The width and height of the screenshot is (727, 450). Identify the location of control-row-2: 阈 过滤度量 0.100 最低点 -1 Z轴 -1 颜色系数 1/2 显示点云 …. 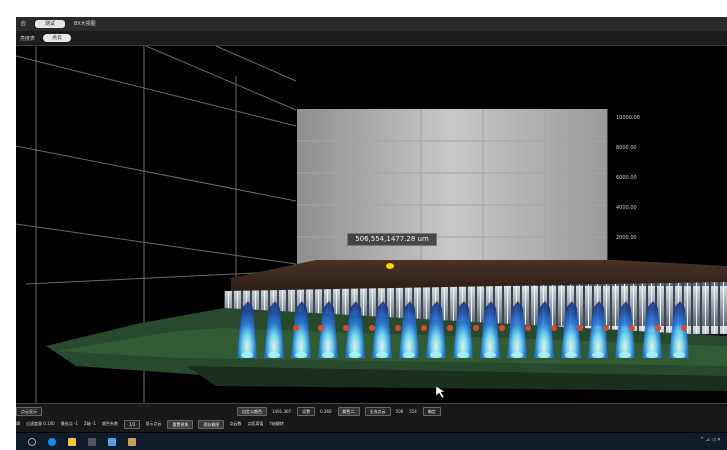
(153, 424).